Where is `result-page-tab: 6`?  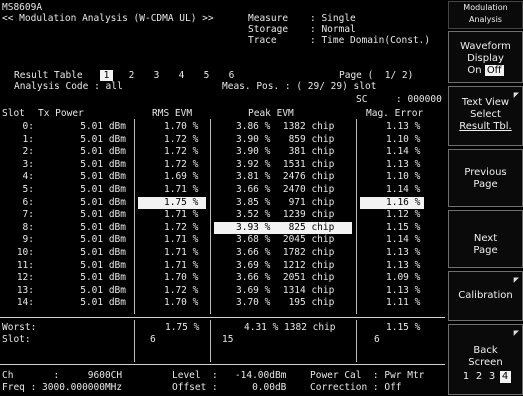
result-page-tab: 6 is located at coordinates (231, 75).